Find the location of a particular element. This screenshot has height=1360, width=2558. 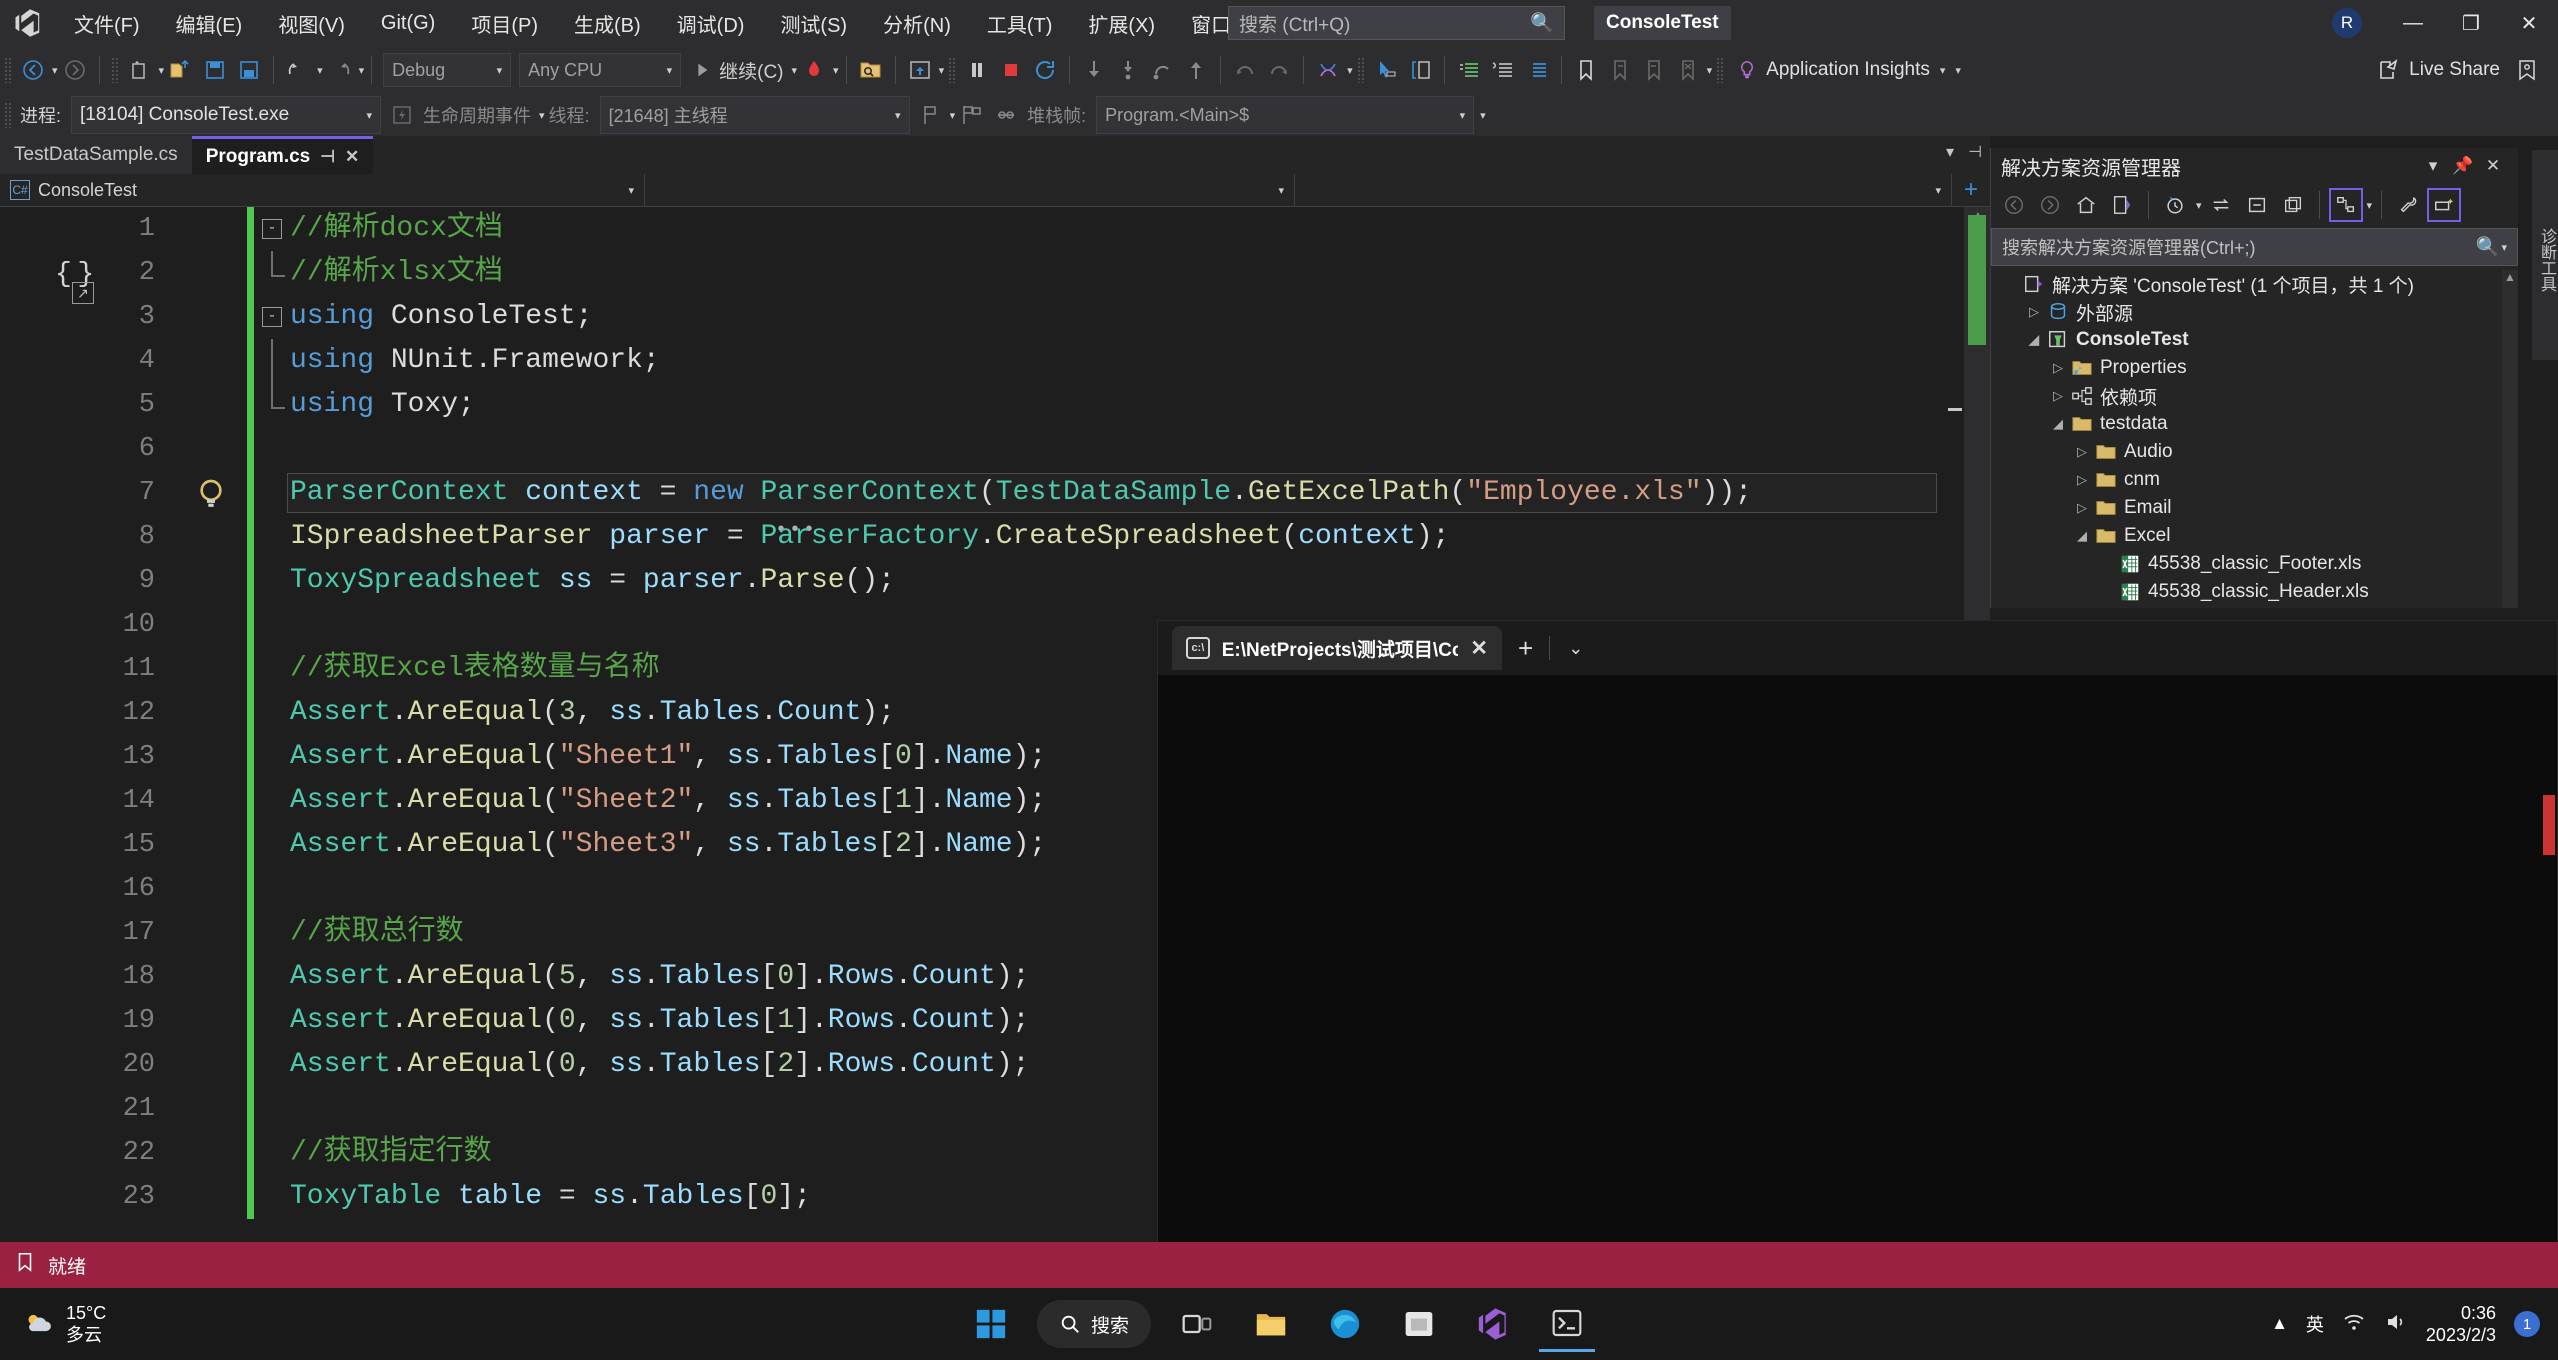

list-indent-icon is located at coordinates (1537, 70).